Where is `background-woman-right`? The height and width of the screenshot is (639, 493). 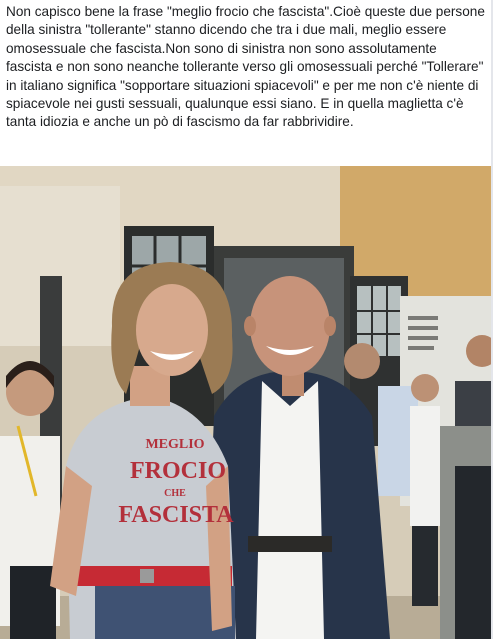 background-woman-right is located at coordinates (425, 490).